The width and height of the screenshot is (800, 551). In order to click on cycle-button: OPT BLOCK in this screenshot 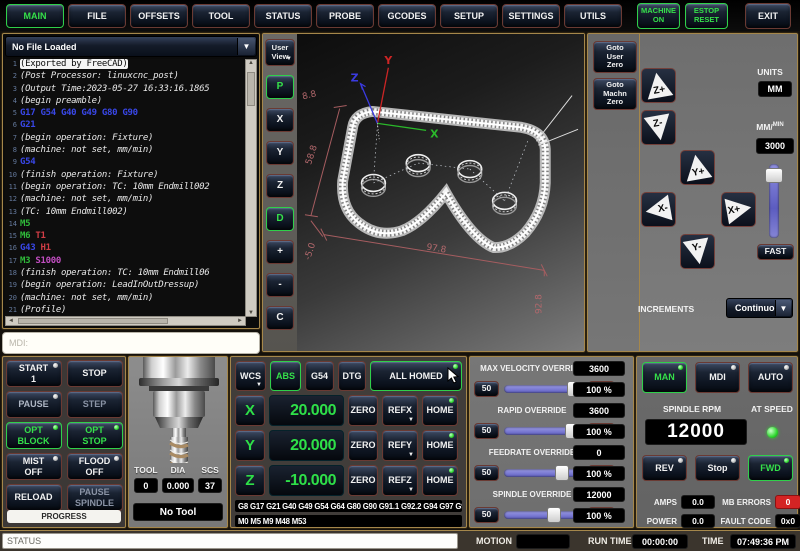, I will do `click(33, 435)`.